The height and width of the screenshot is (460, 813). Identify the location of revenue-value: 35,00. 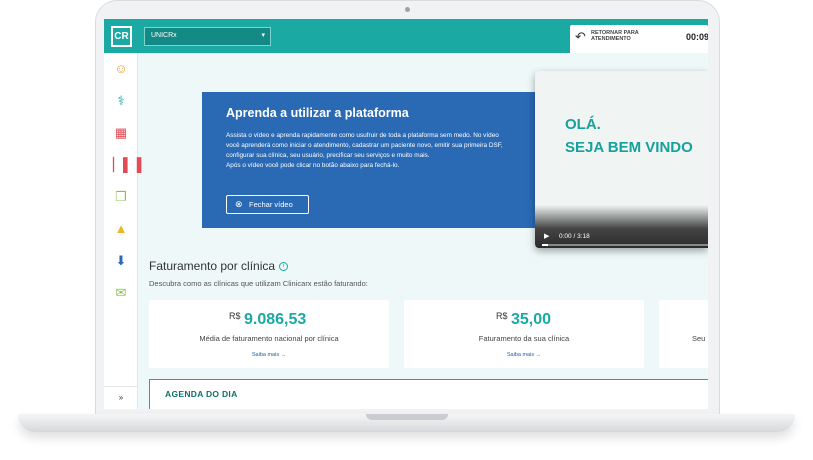
(531, 319).